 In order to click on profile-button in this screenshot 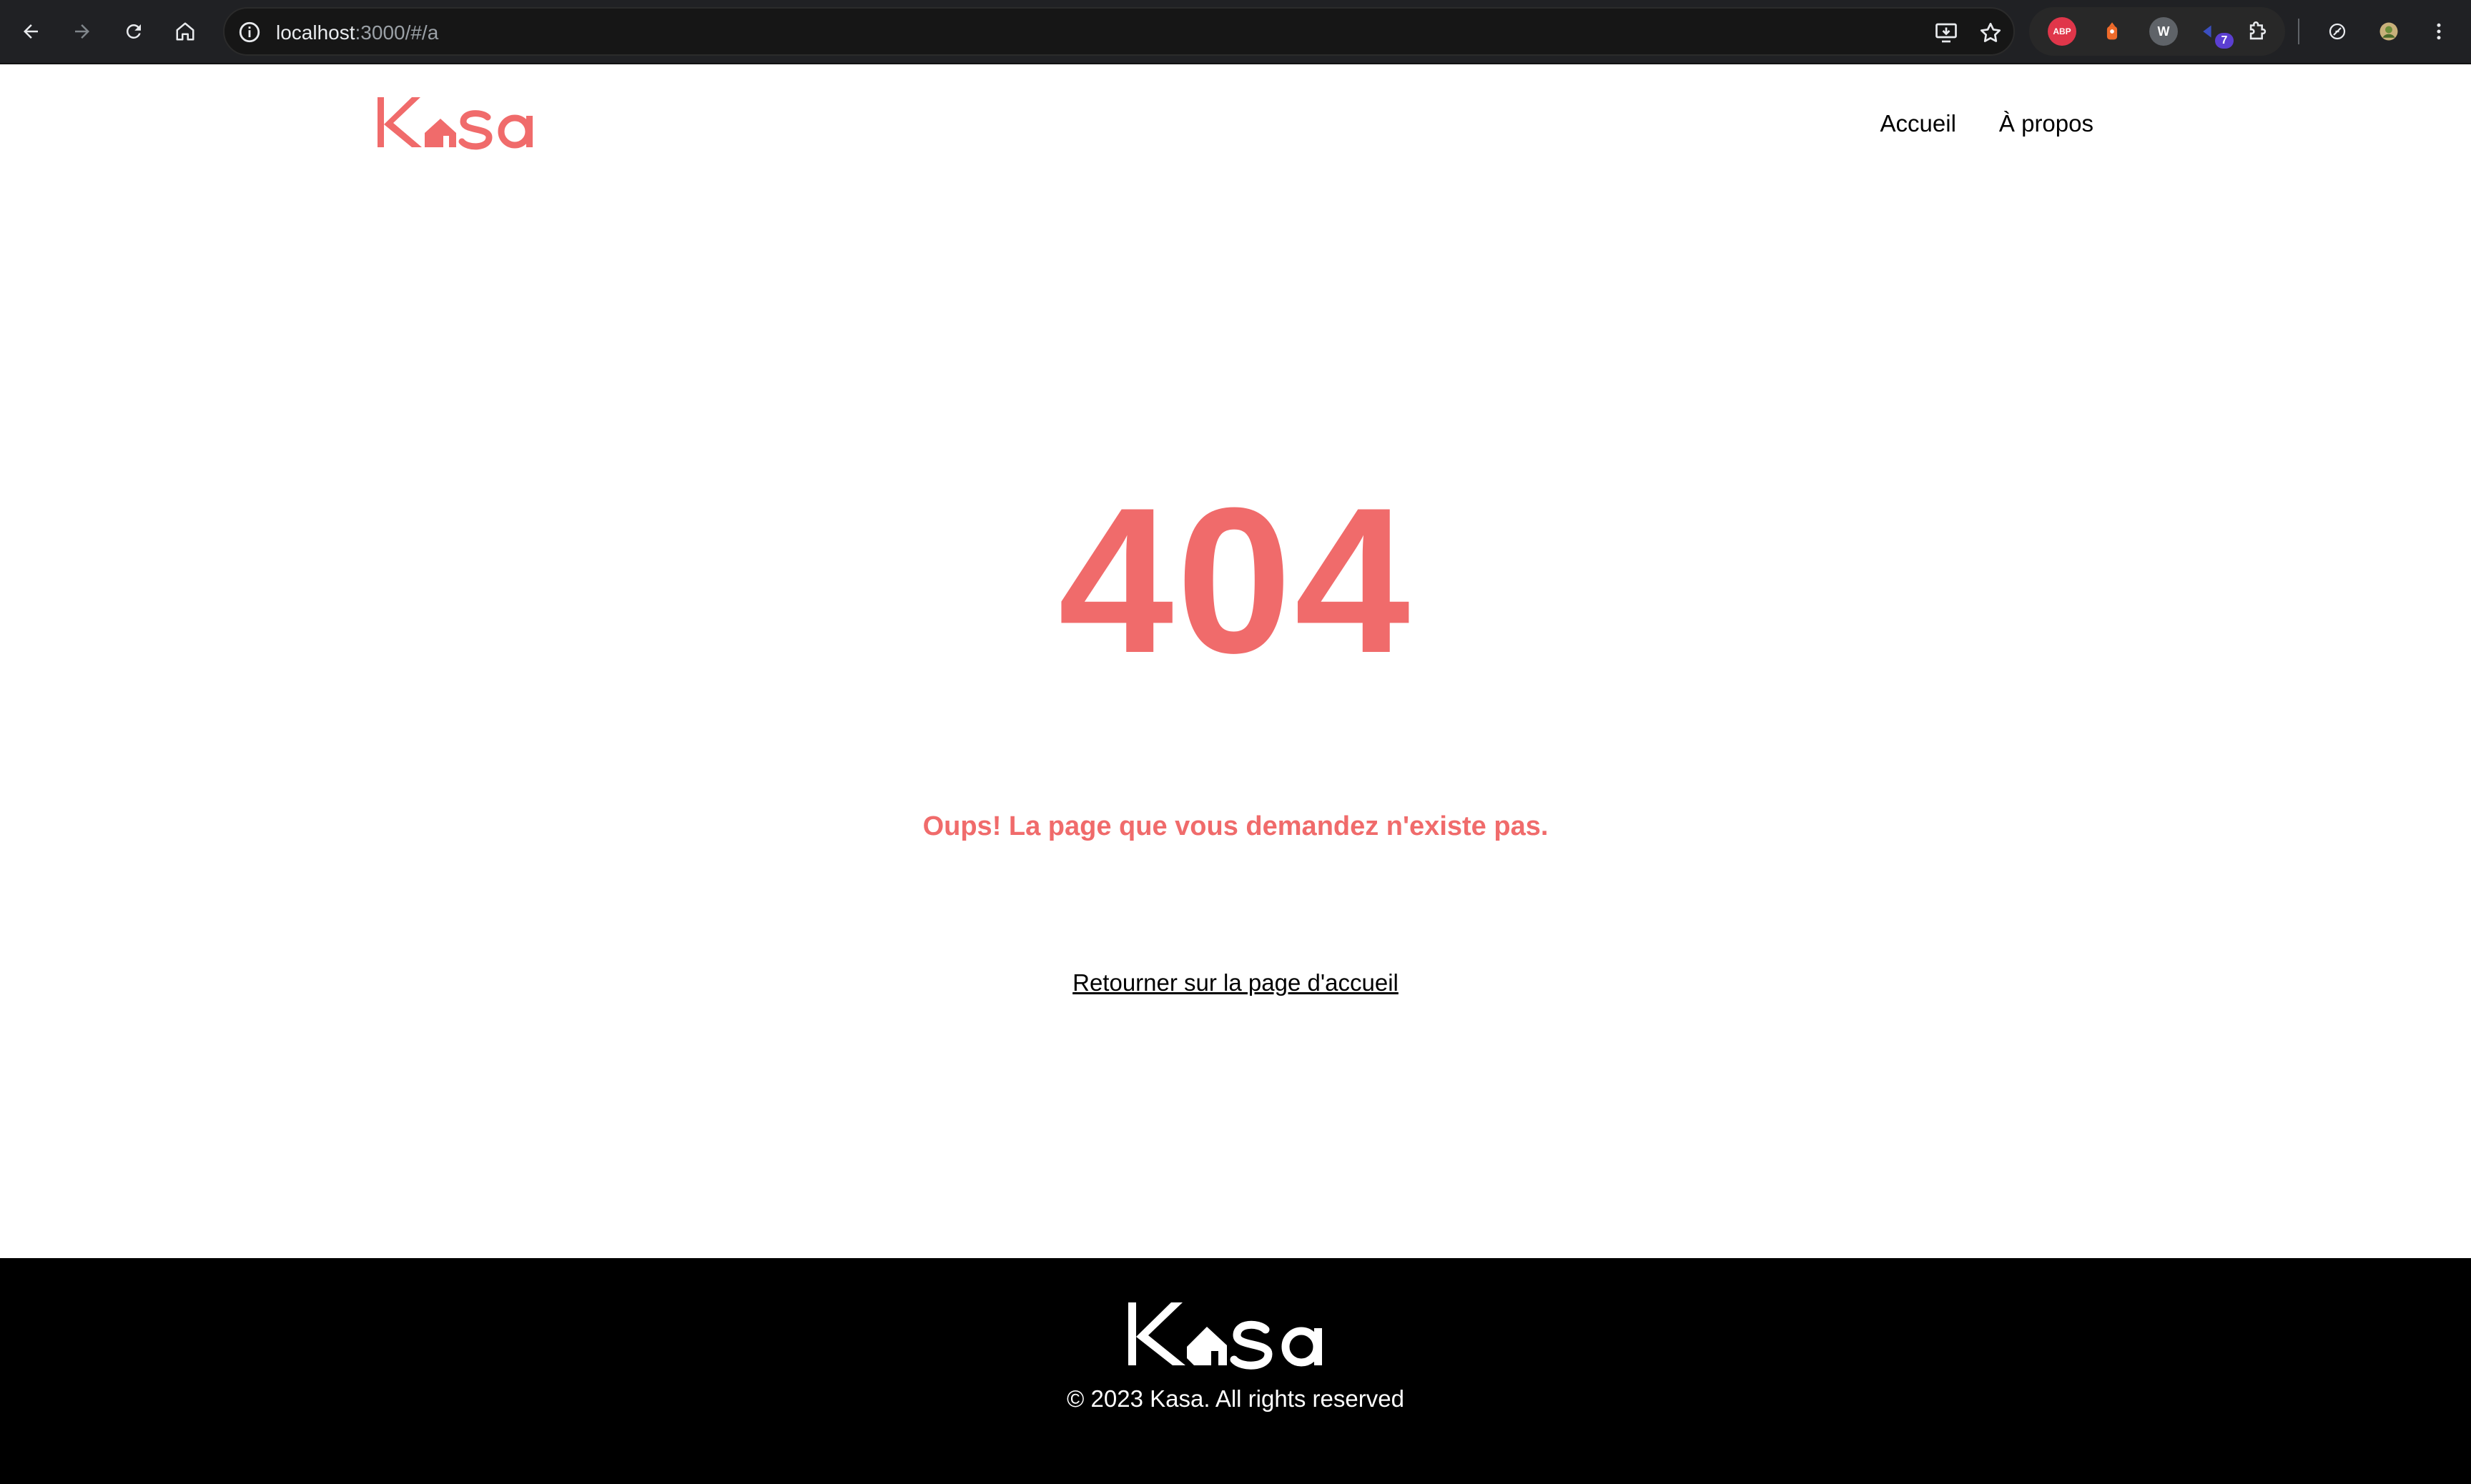, I will do `click(2389, 31)`.